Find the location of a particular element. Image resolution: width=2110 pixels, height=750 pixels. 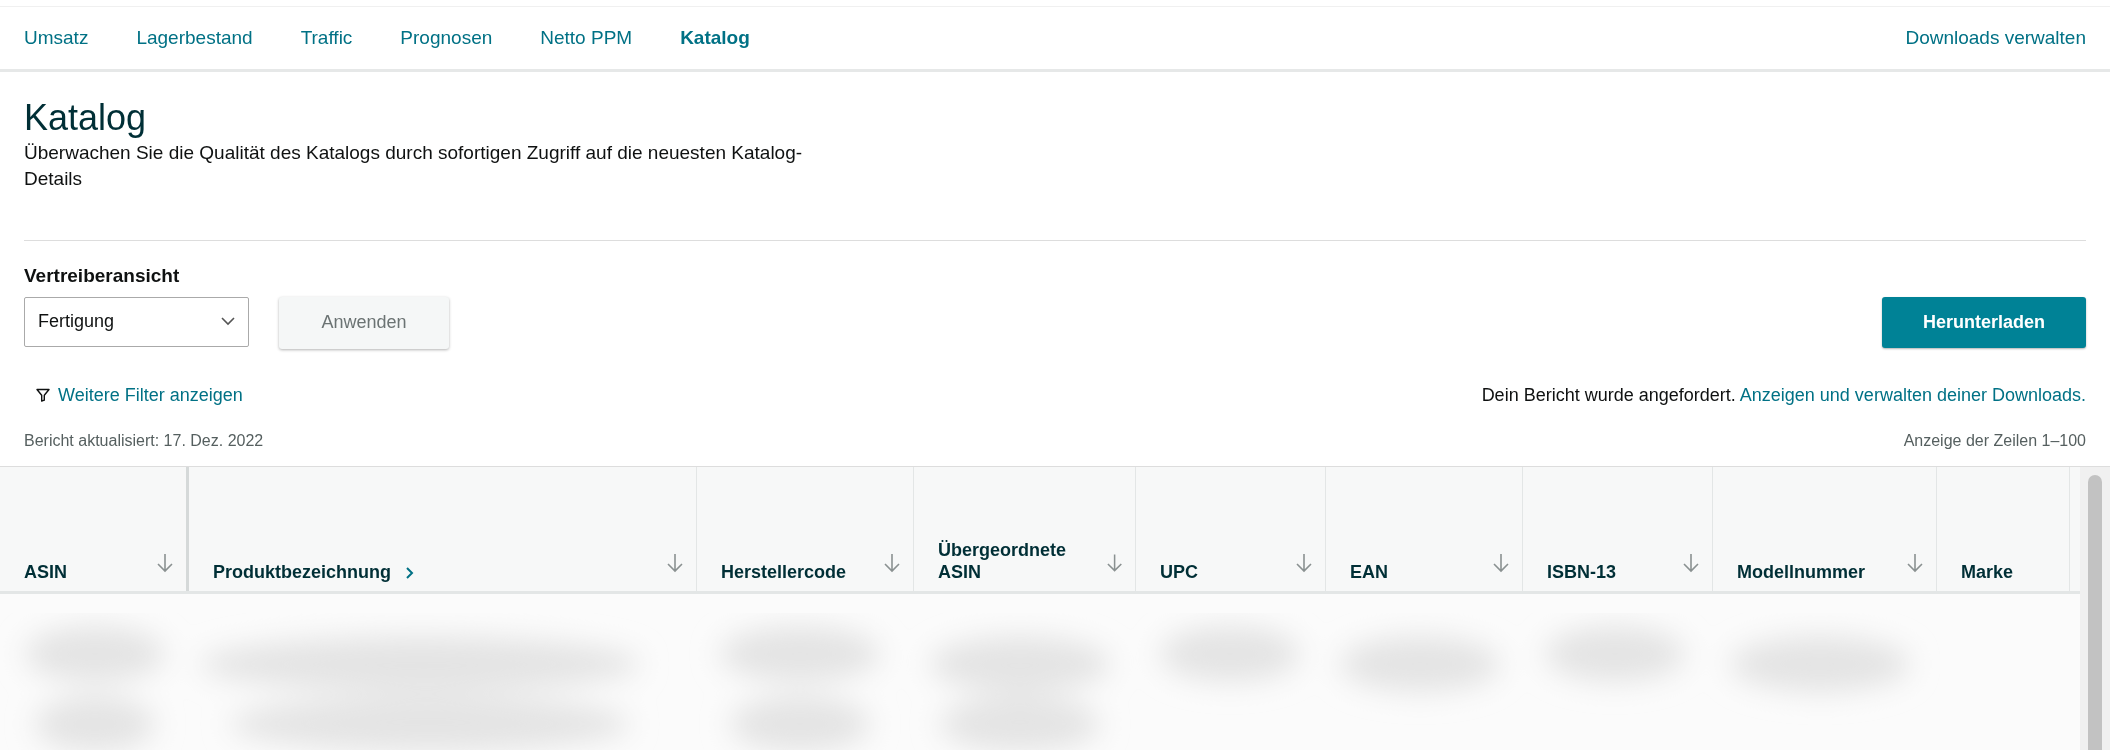

more-filters-link: Weitere Filter anzeigen is located at coordinates (133, 395).